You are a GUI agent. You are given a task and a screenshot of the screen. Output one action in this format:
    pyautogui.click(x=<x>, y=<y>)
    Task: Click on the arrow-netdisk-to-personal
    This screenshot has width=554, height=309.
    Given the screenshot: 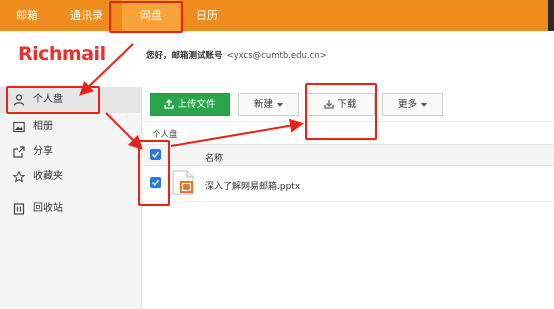 What is the action you would take?
    pyautogui.click(x=106, y=69)
    